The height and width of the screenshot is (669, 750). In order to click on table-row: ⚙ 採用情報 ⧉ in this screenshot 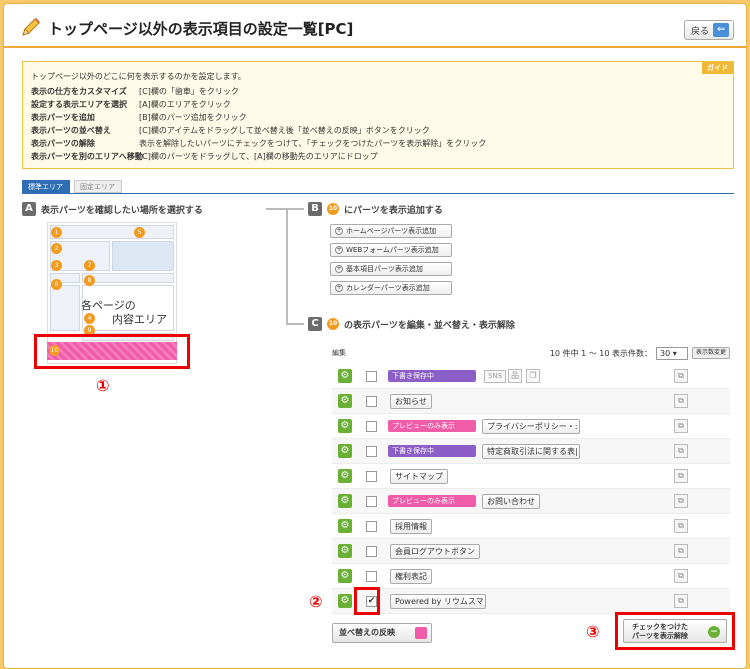, I will do `click(531, 526)`.